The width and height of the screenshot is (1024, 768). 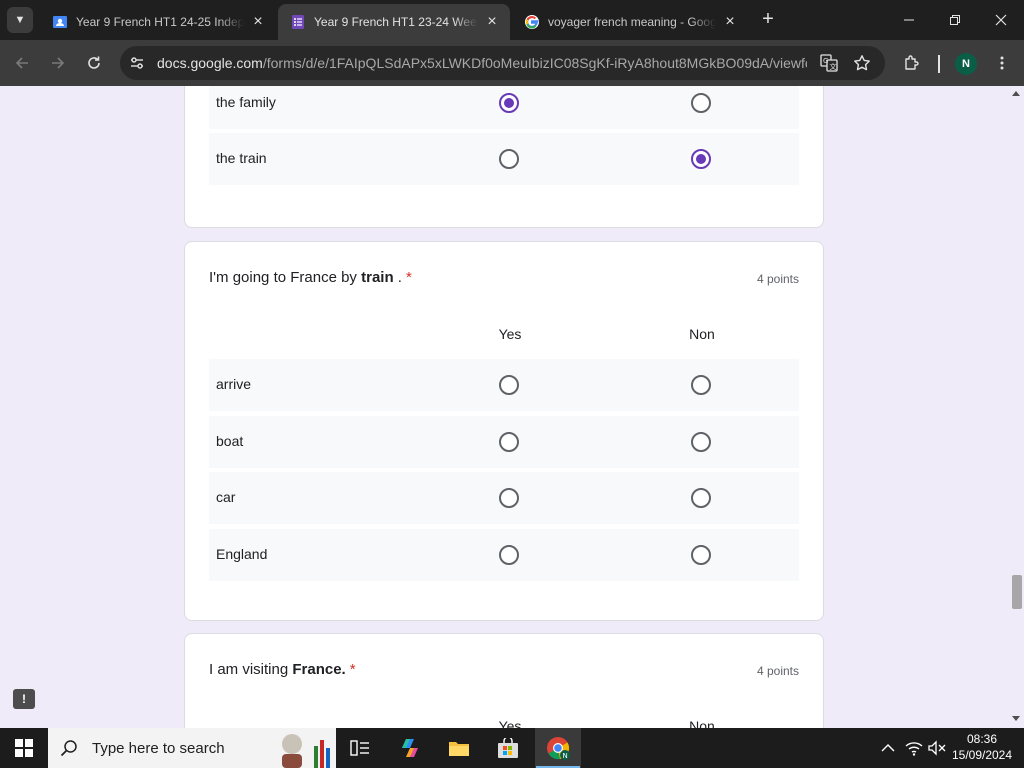 What do you see at coordinates (701, 159) in the screenshot?
I see `radio-non-selected` at bounding box center [701, 159].